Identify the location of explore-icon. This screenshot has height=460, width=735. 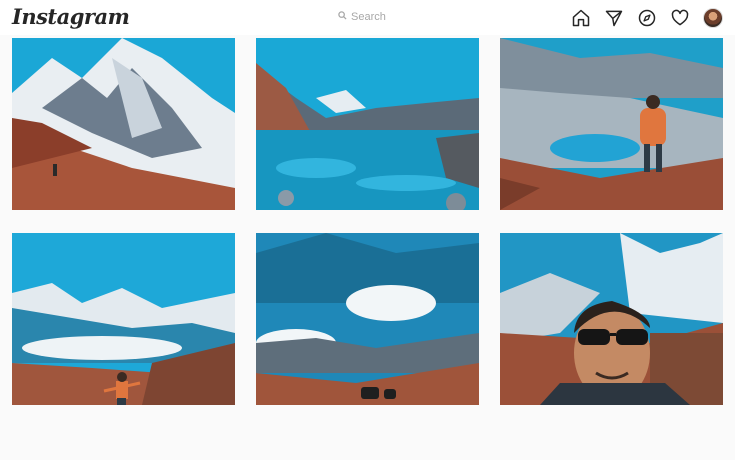
(647, 18).